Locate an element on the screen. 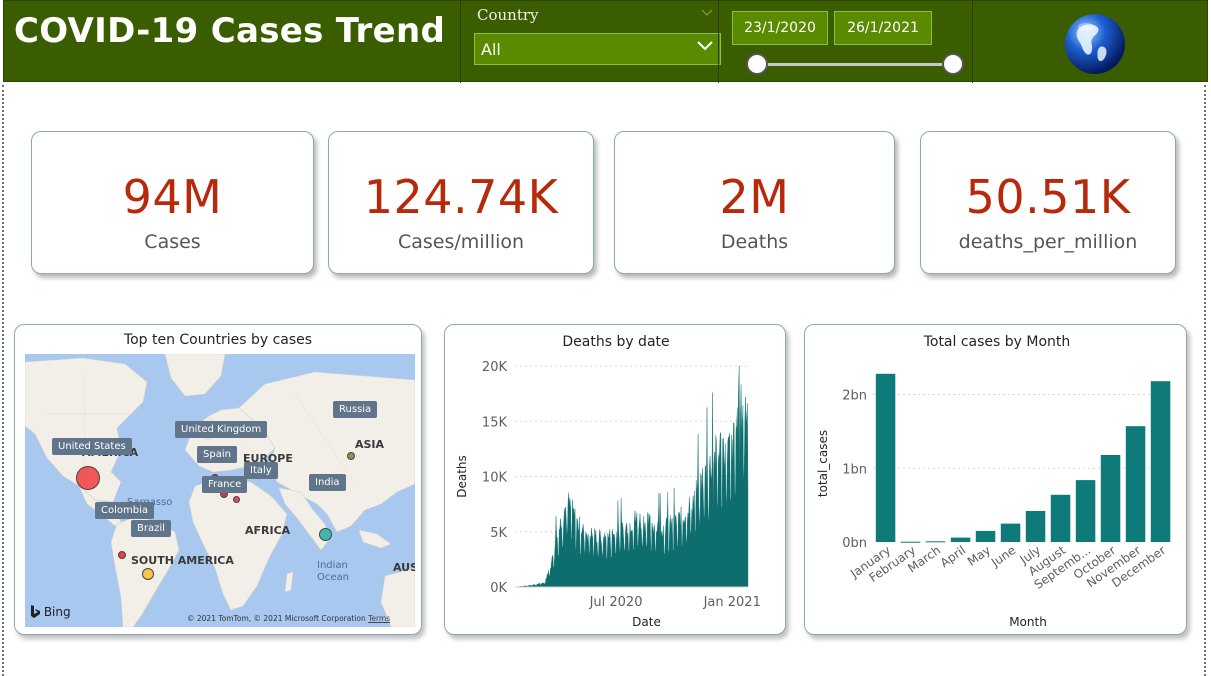  map-panel-title: Top ten Countries by cases is located at coordinates (218, 340).